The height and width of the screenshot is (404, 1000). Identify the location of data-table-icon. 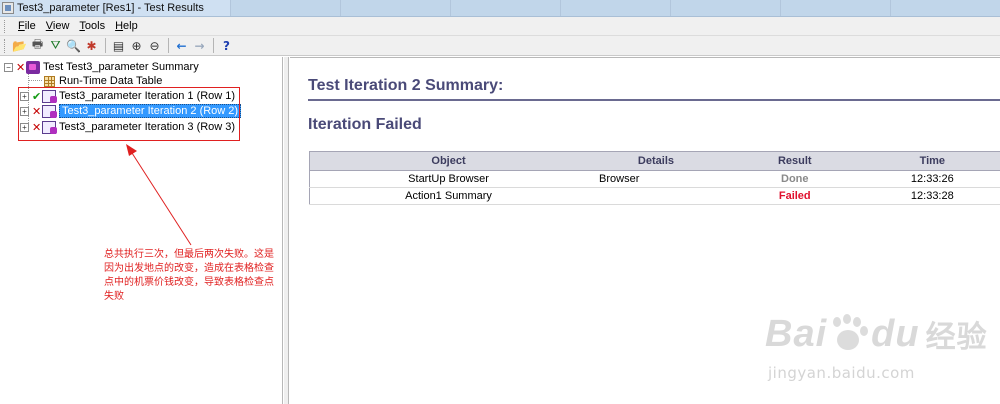
(49, 81).